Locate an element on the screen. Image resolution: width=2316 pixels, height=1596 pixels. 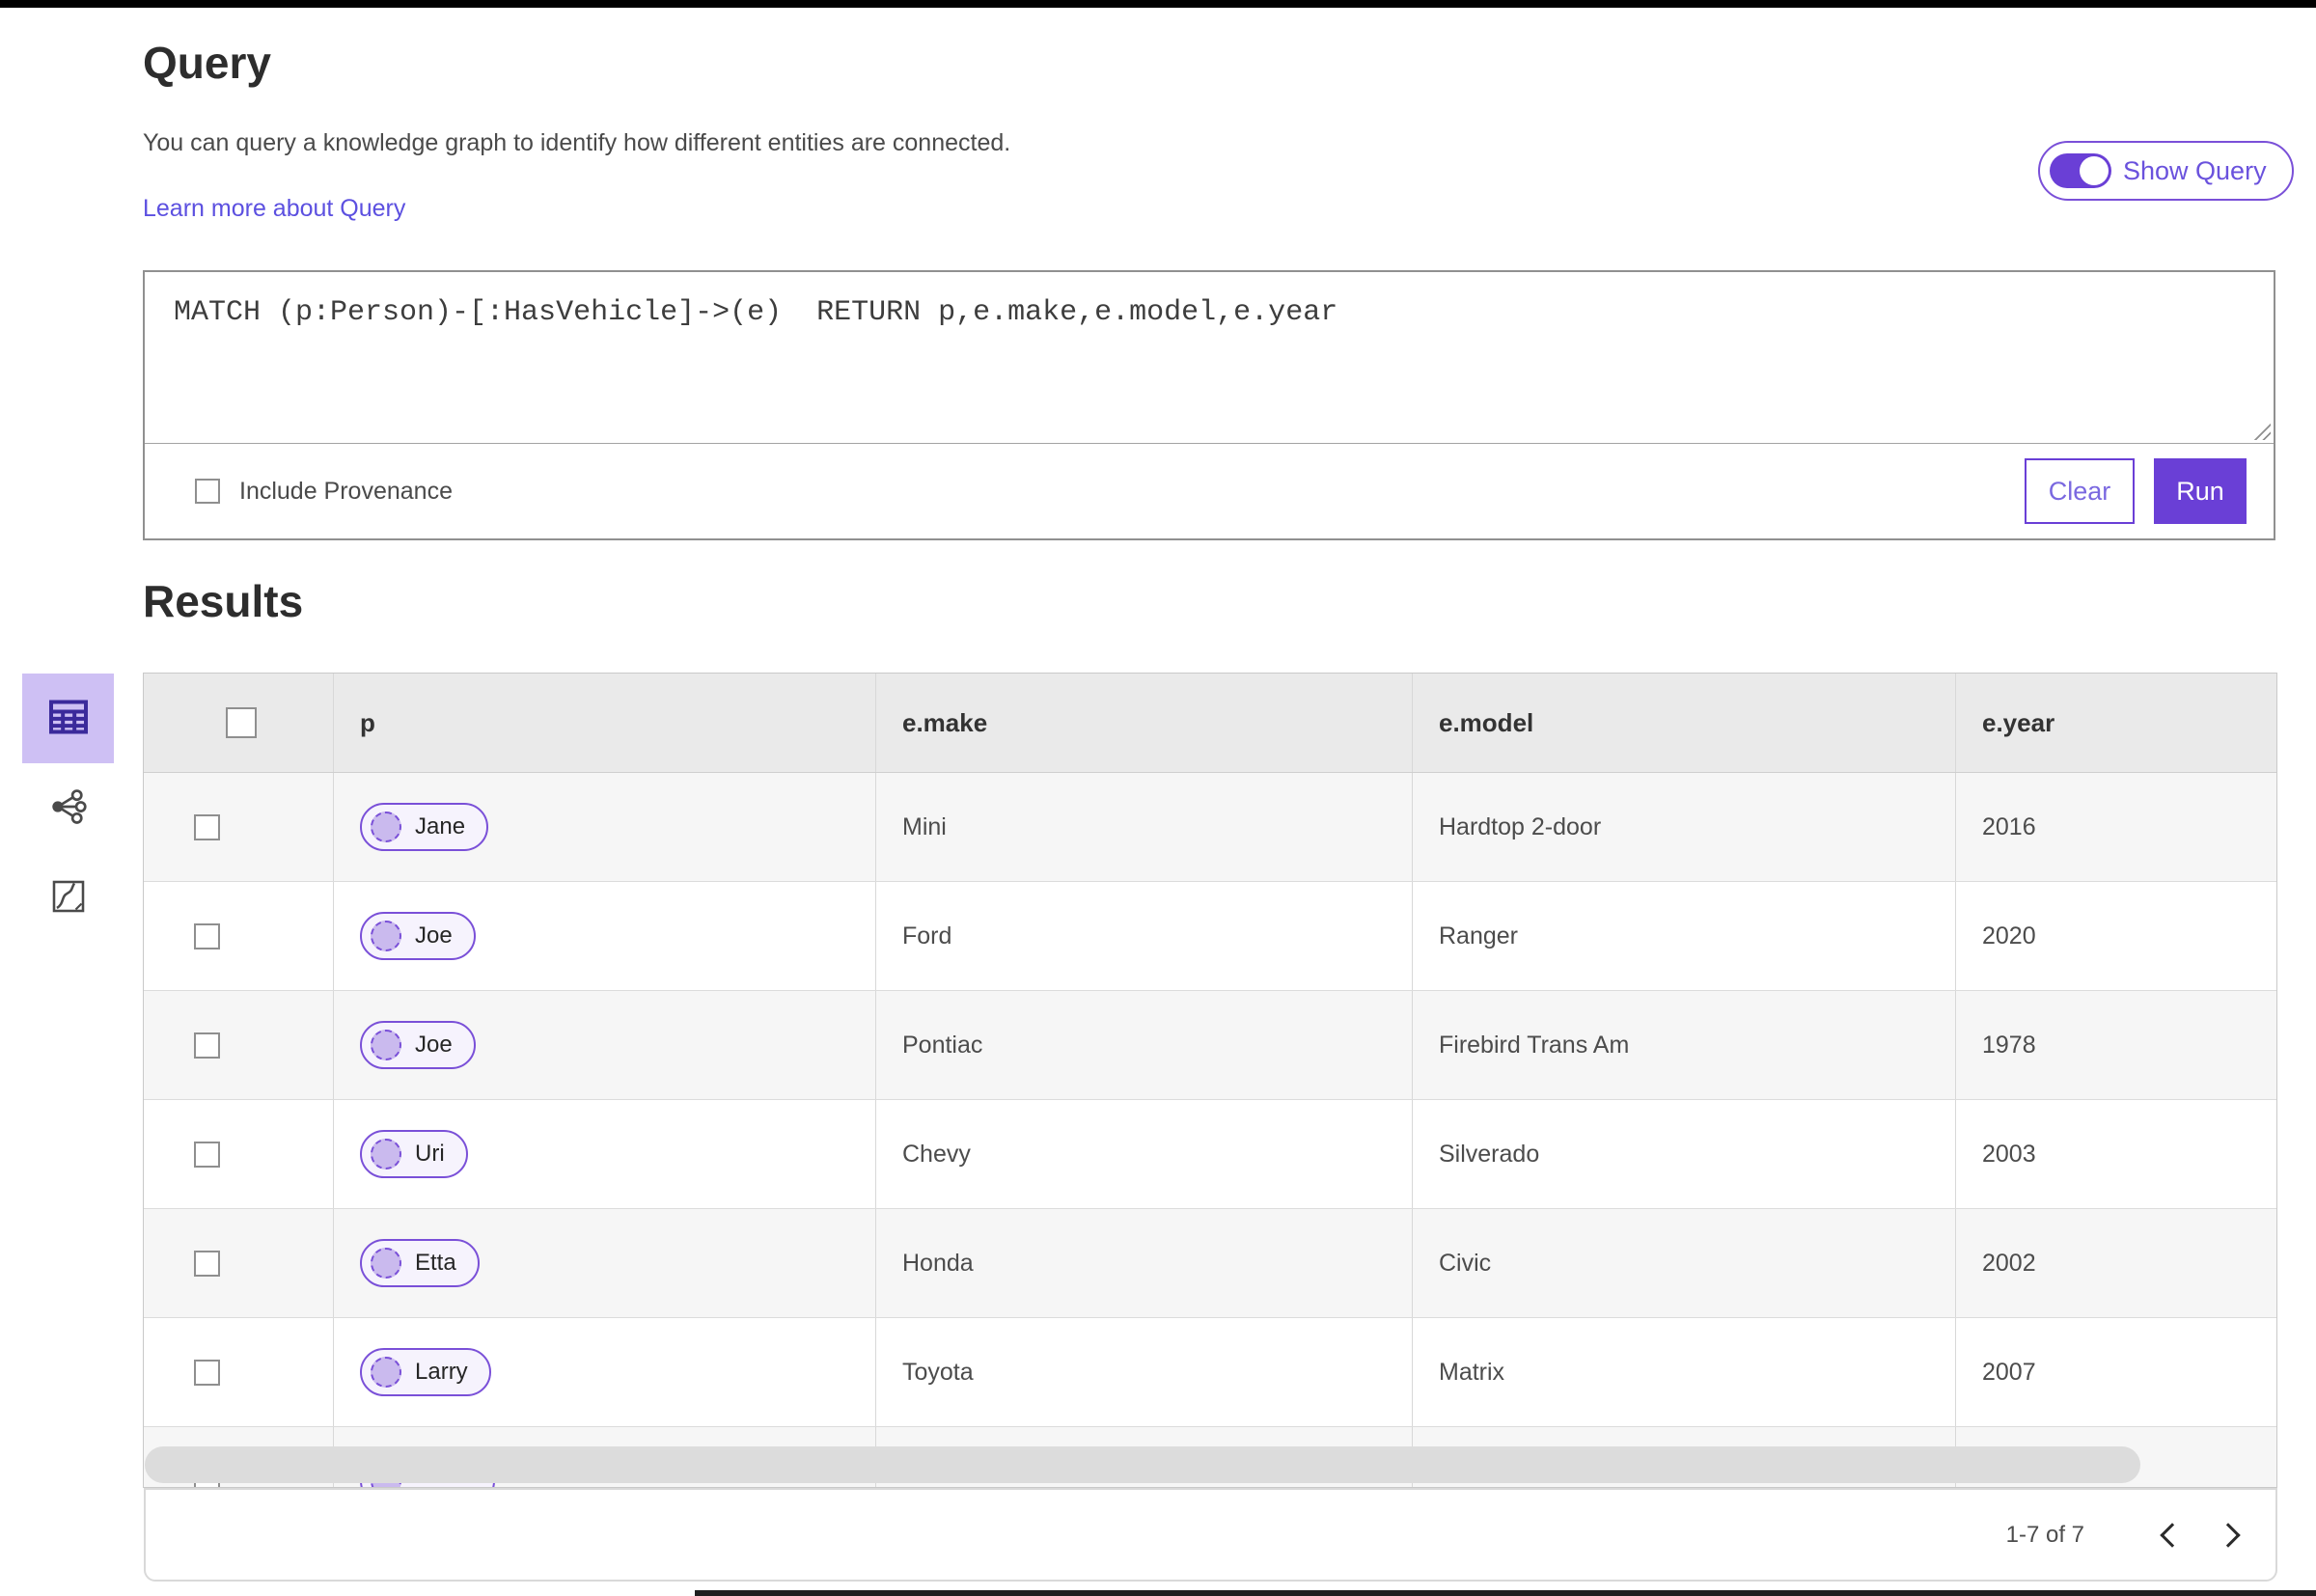
learn-more-link: Learn more about Query is located at coordinates (274, 209).